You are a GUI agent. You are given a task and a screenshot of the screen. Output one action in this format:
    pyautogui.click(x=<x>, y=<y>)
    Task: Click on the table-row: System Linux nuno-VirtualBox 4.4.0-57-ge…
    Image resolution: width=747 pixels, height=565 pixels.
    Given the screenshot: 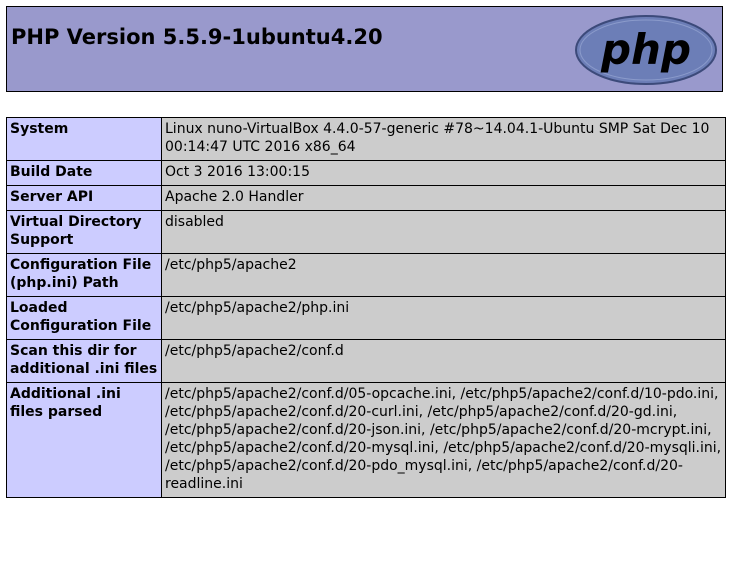 What is the action you would take?
    pyautogui.click(x=366, y=139)
    